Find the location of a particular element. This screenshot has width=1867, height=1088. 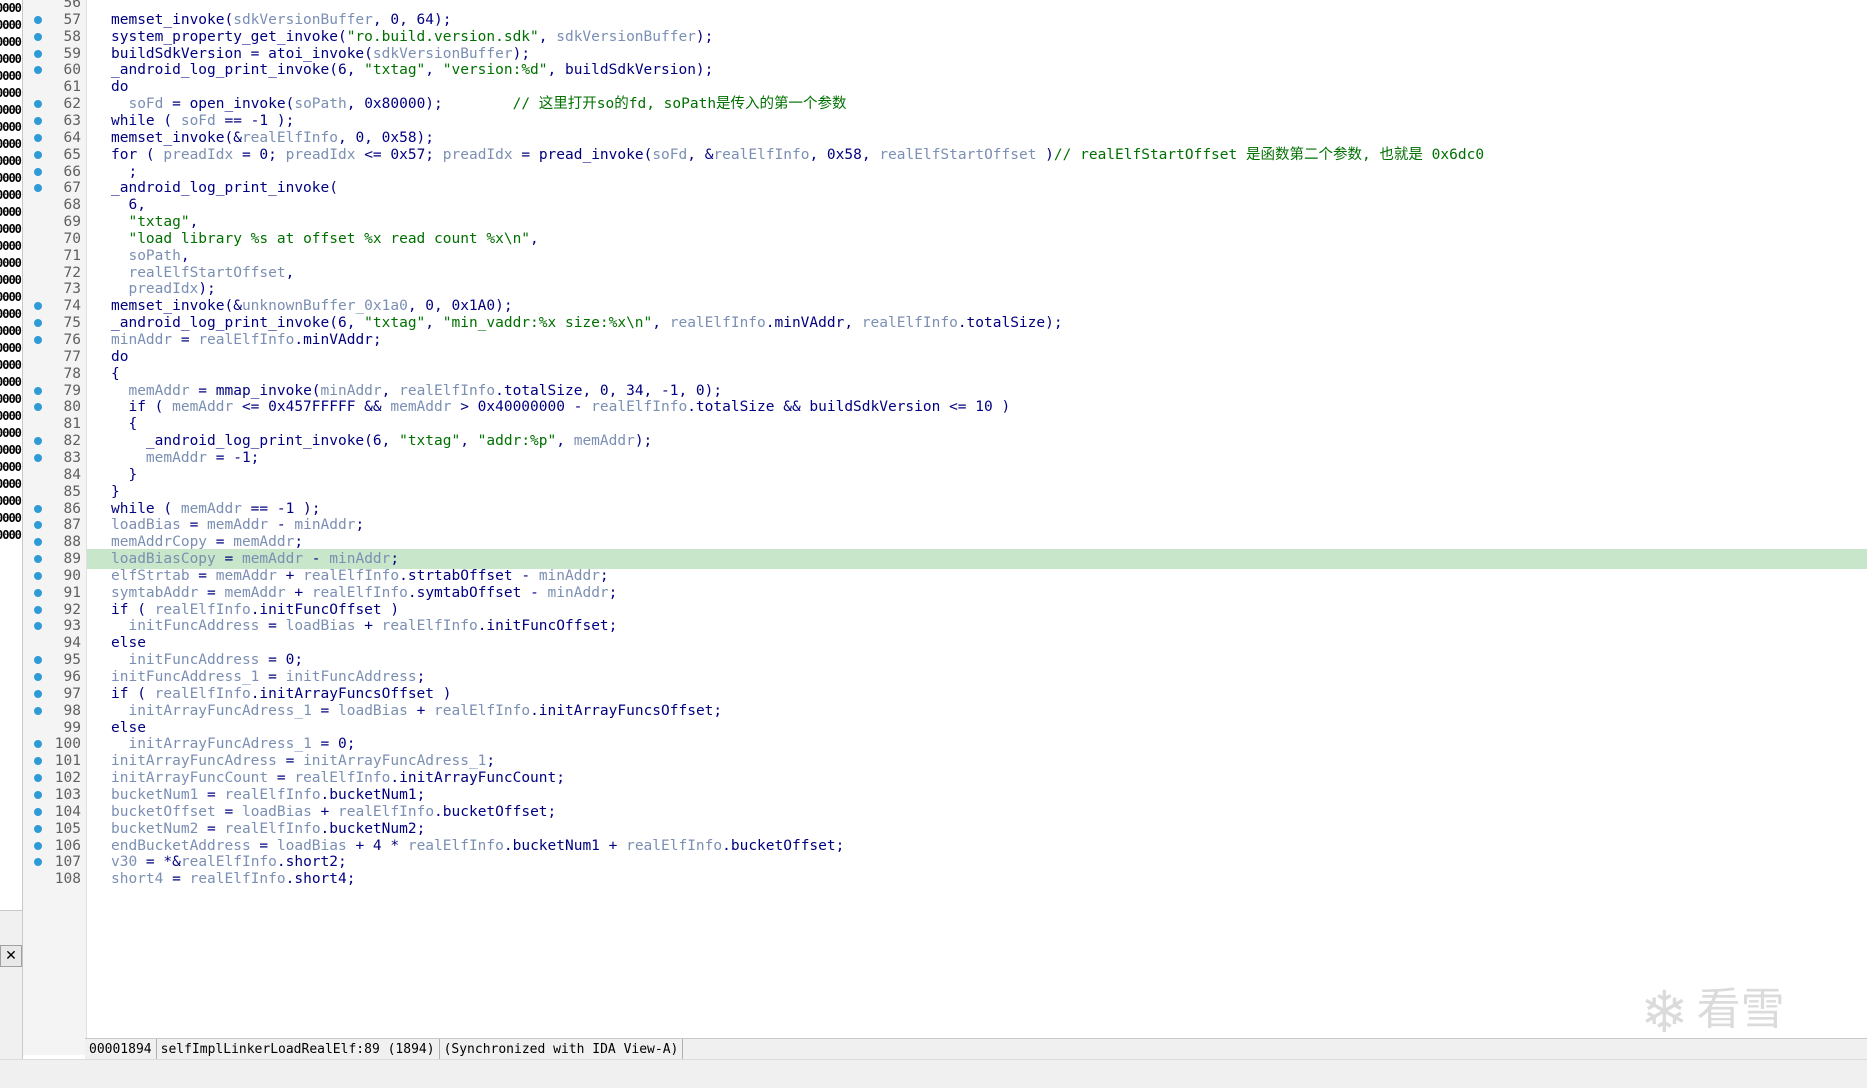

code-token: .initArrayFuncCount; is located at coordinates (477, 778).